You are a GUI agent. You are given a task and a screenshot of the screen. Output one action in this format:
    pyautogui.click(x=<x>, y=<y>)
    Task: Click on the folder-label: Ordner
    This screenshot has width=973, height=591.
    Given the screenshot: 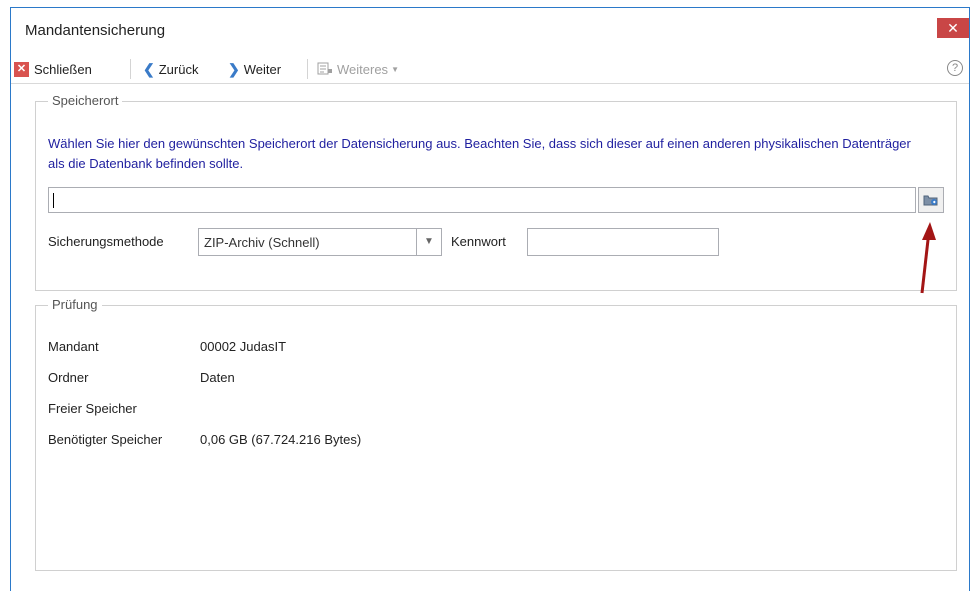 What is the action you would take?
    pyautogui.click(x=68, y=377)
    